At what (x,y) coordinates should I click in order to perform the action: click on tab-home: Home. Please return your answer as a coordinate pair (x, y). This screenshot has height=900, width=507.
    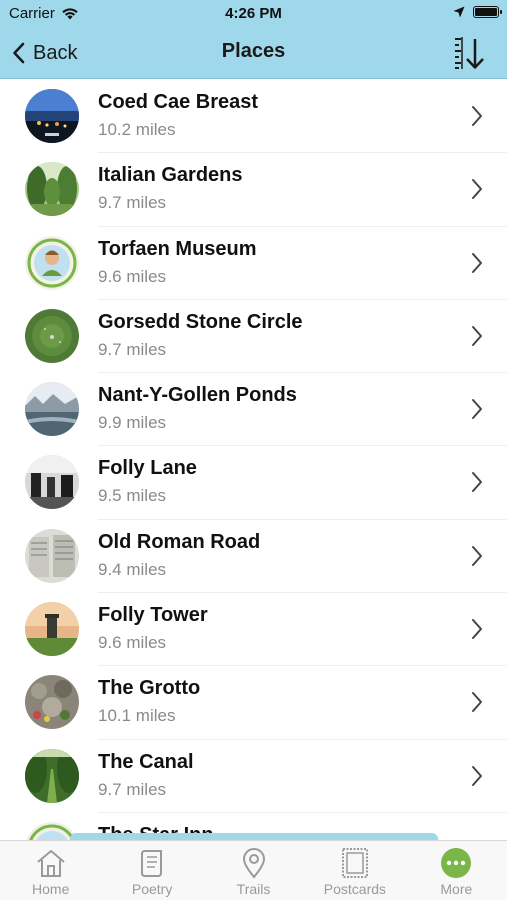
    Looking at the image, I should click on (50, 870).